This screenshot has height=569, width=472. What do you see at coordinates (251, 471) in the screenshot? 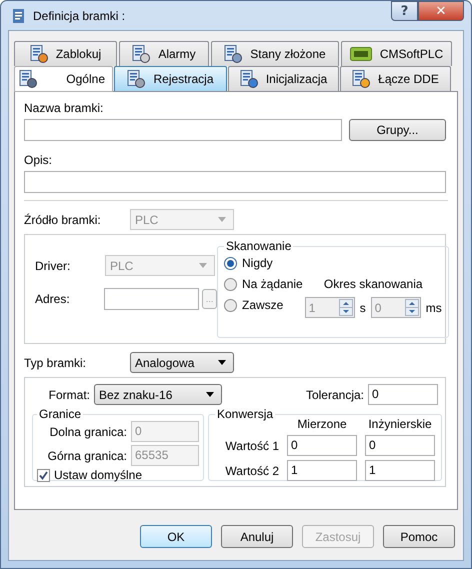
I see `row-label: Wartość 2` at bounding box center [251, 471].